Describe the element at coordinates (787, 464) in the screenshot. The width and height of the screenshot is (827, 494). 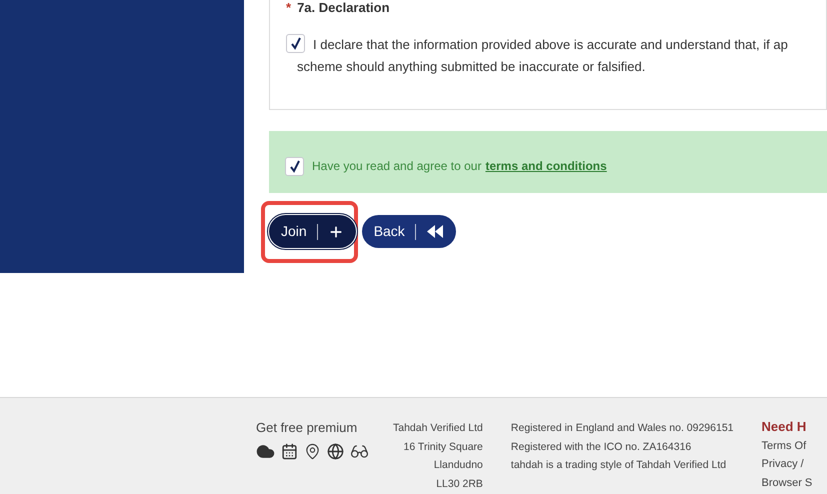
I see `footer-link: Privacy /` at that location.